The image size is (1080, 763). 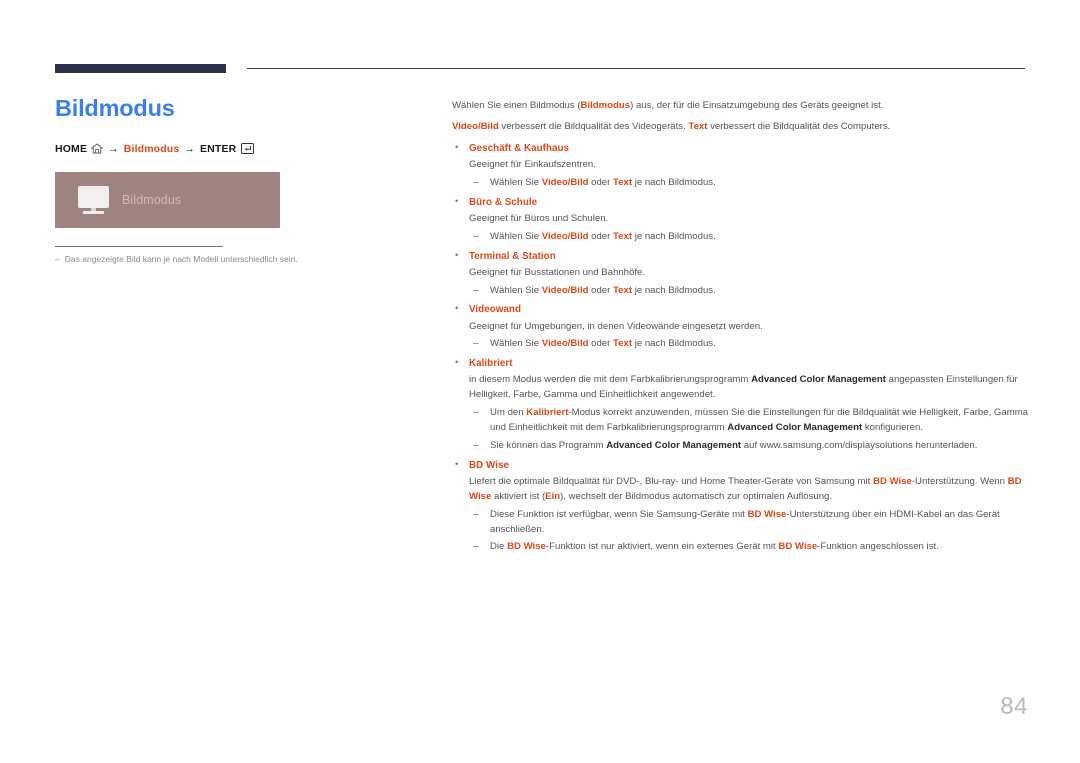 What do you see at coordinates (605, 105) in the screenshot?
I see `intro-1-accent: Bildmodus` at bounding box center [605, 105].